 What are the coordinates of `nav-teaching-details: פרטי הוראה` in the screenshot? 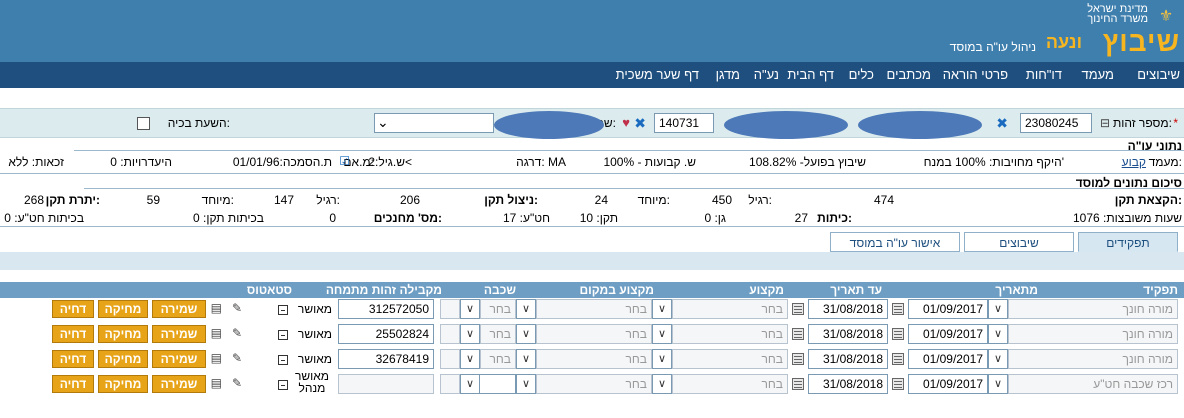 It's located at (975, 74).